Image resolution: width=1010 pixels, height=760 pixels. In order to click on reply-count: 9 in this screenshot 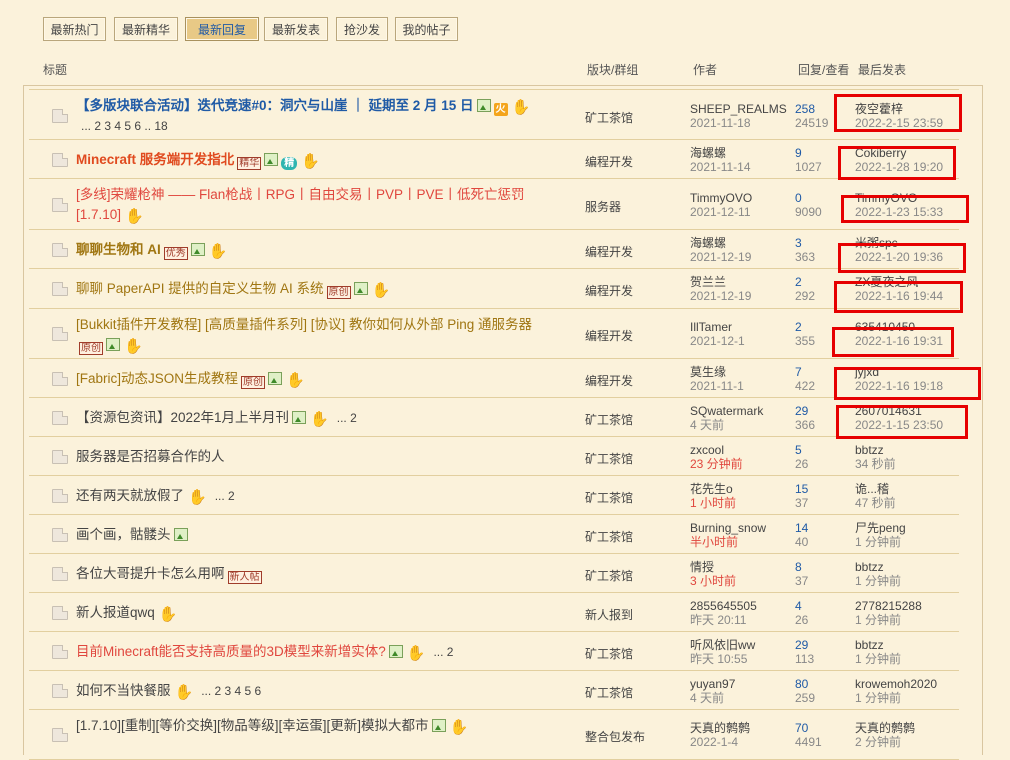, I will do `click(808, 153)`.